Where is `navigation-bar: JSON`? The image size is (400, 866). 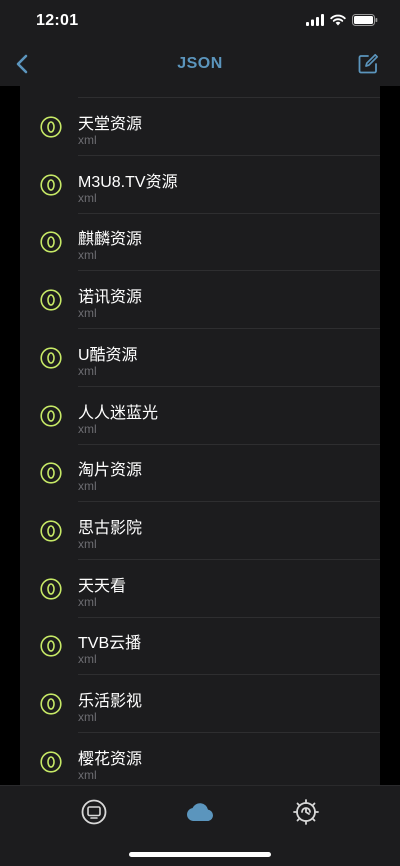 navigation-bar: JSON is located at coordinates (200, 65).